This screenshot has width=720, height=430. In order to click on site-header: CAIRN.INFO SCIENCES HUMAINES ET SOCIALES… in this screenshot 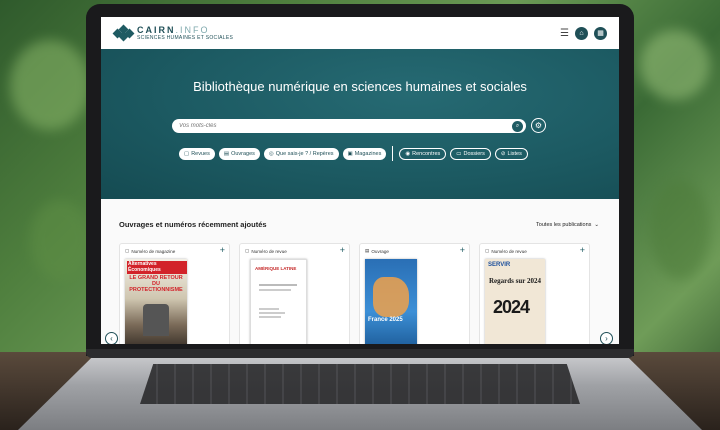, I will do `click(360, 33)`.